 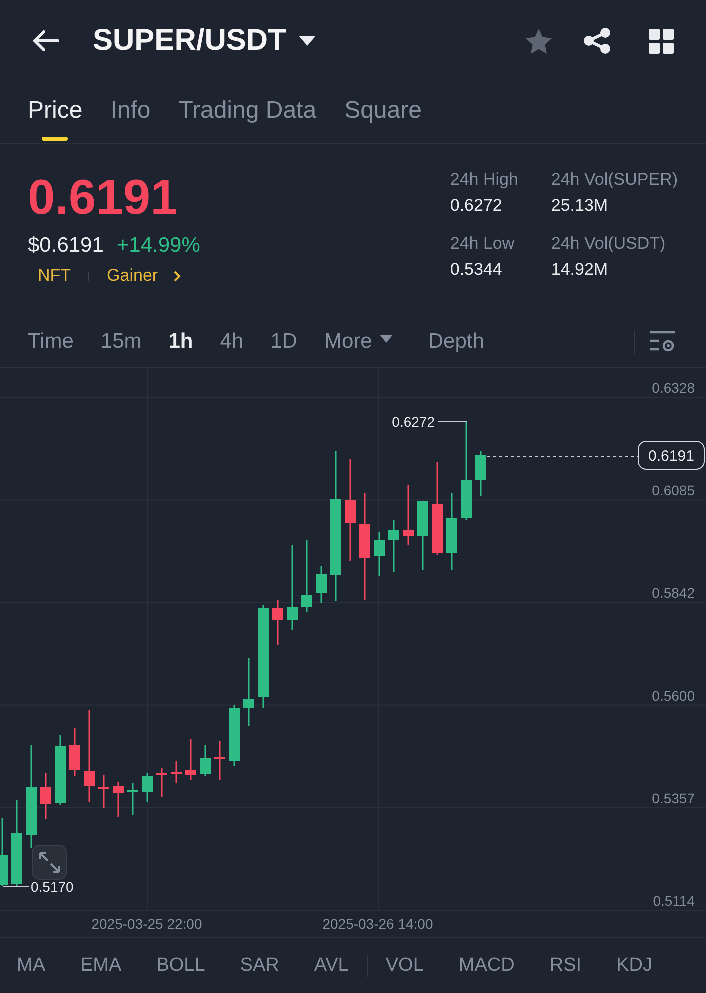 What do you see at coordinates (31, 966) in the screenshot?
I see `indicator-tab: MA` at bounding box center [31, 966].